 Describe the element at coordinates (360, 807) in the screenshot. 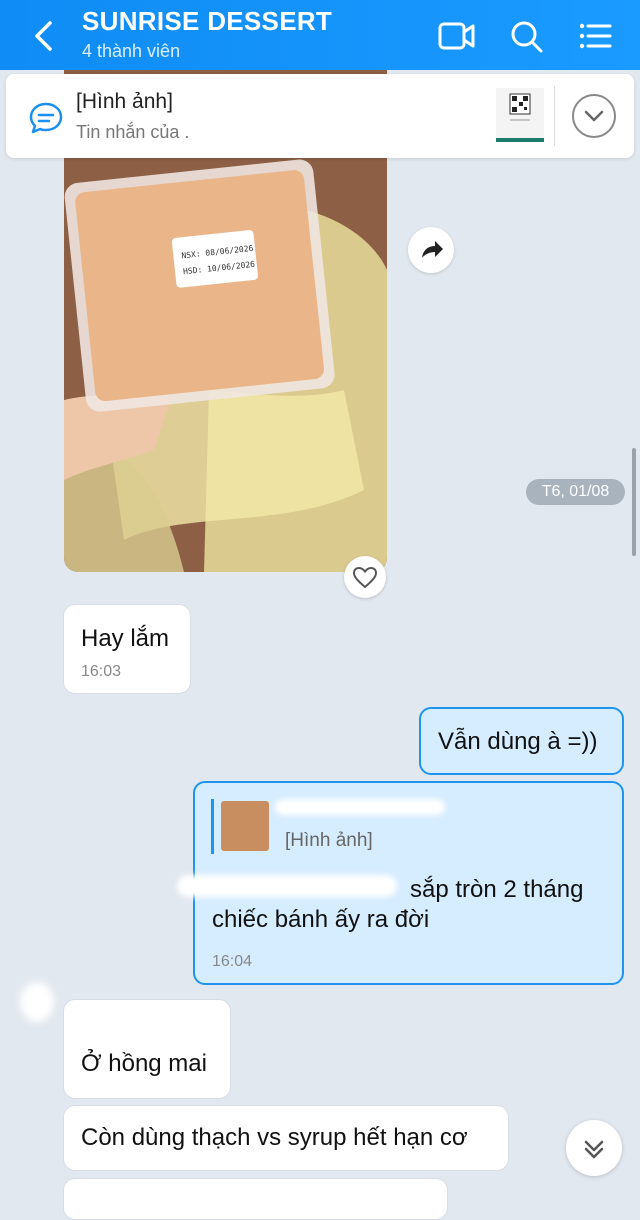

I see `redacted-name` at that location.